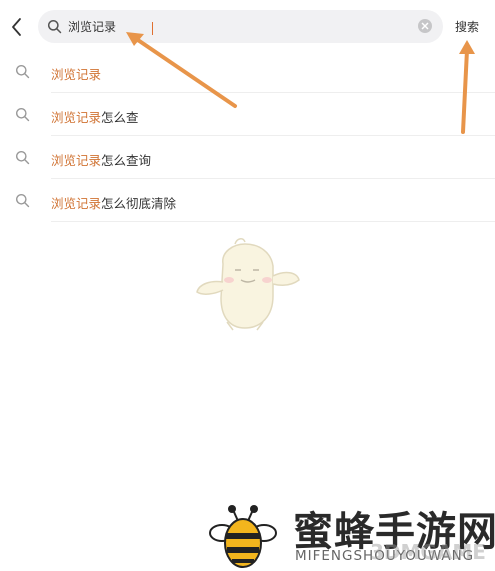 The width and height of the screenshot is (495, 571). I want to click on clear-button, so click(425, 26).